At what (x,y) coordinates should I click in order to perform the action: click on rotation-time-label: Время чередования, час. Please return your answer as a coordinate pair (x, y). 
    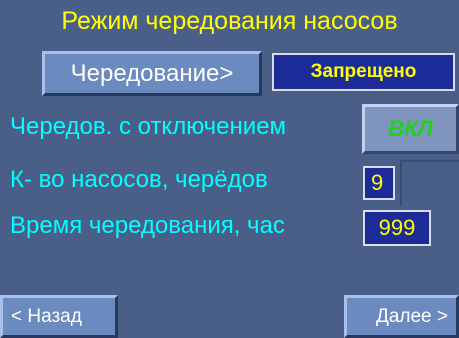
    Looking at the image, I should click on (147, 225).